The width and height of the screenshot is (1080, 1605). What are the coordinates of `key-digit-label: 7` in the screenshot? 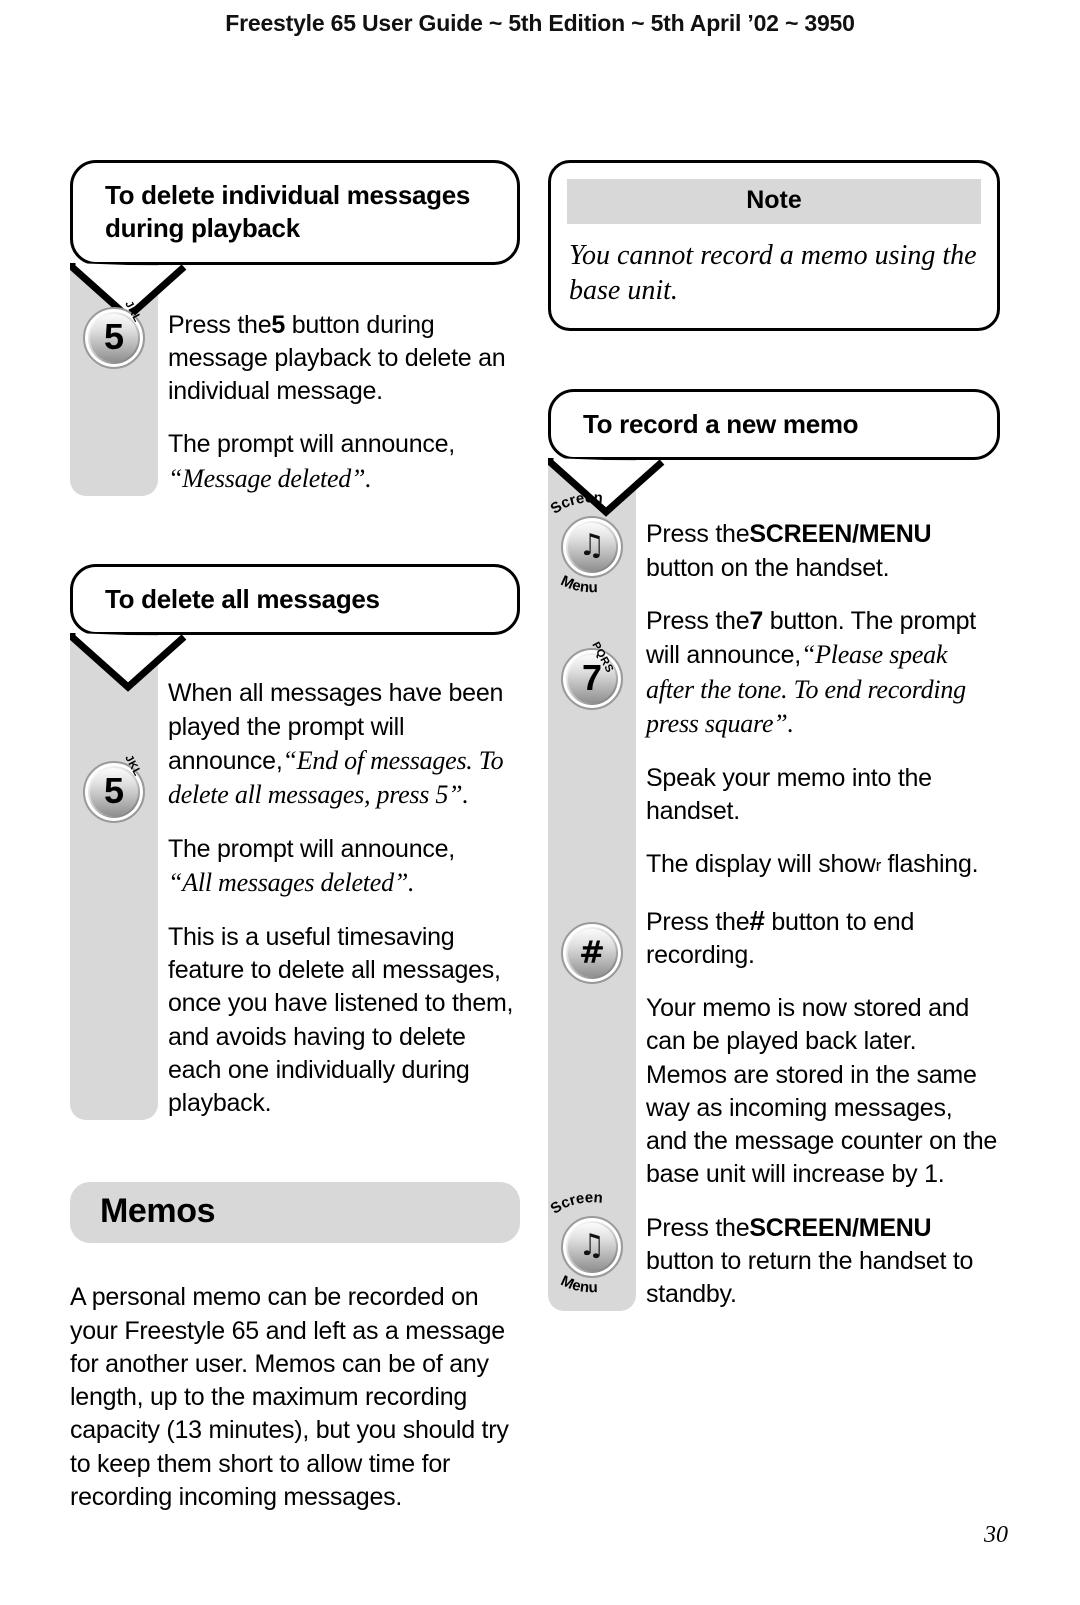 It's located at (592, 678).